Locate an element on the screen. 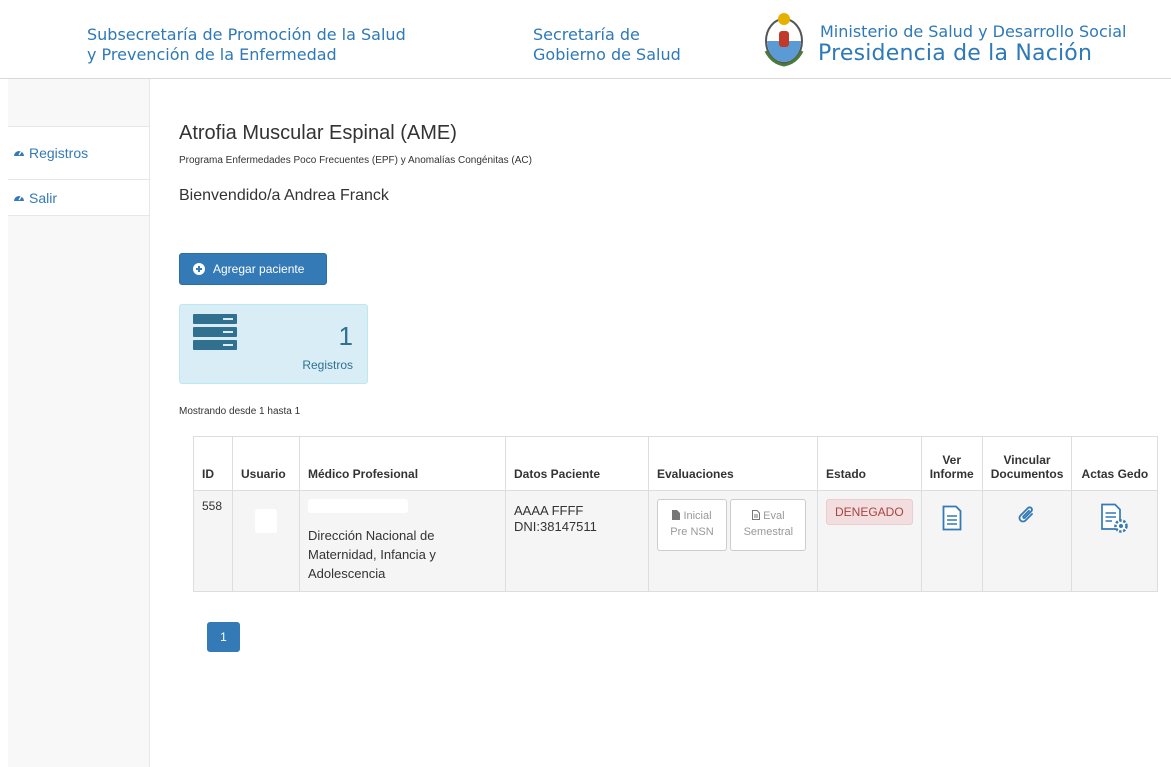  status-badge: DENEGADO is located at coordinates (869, 512).